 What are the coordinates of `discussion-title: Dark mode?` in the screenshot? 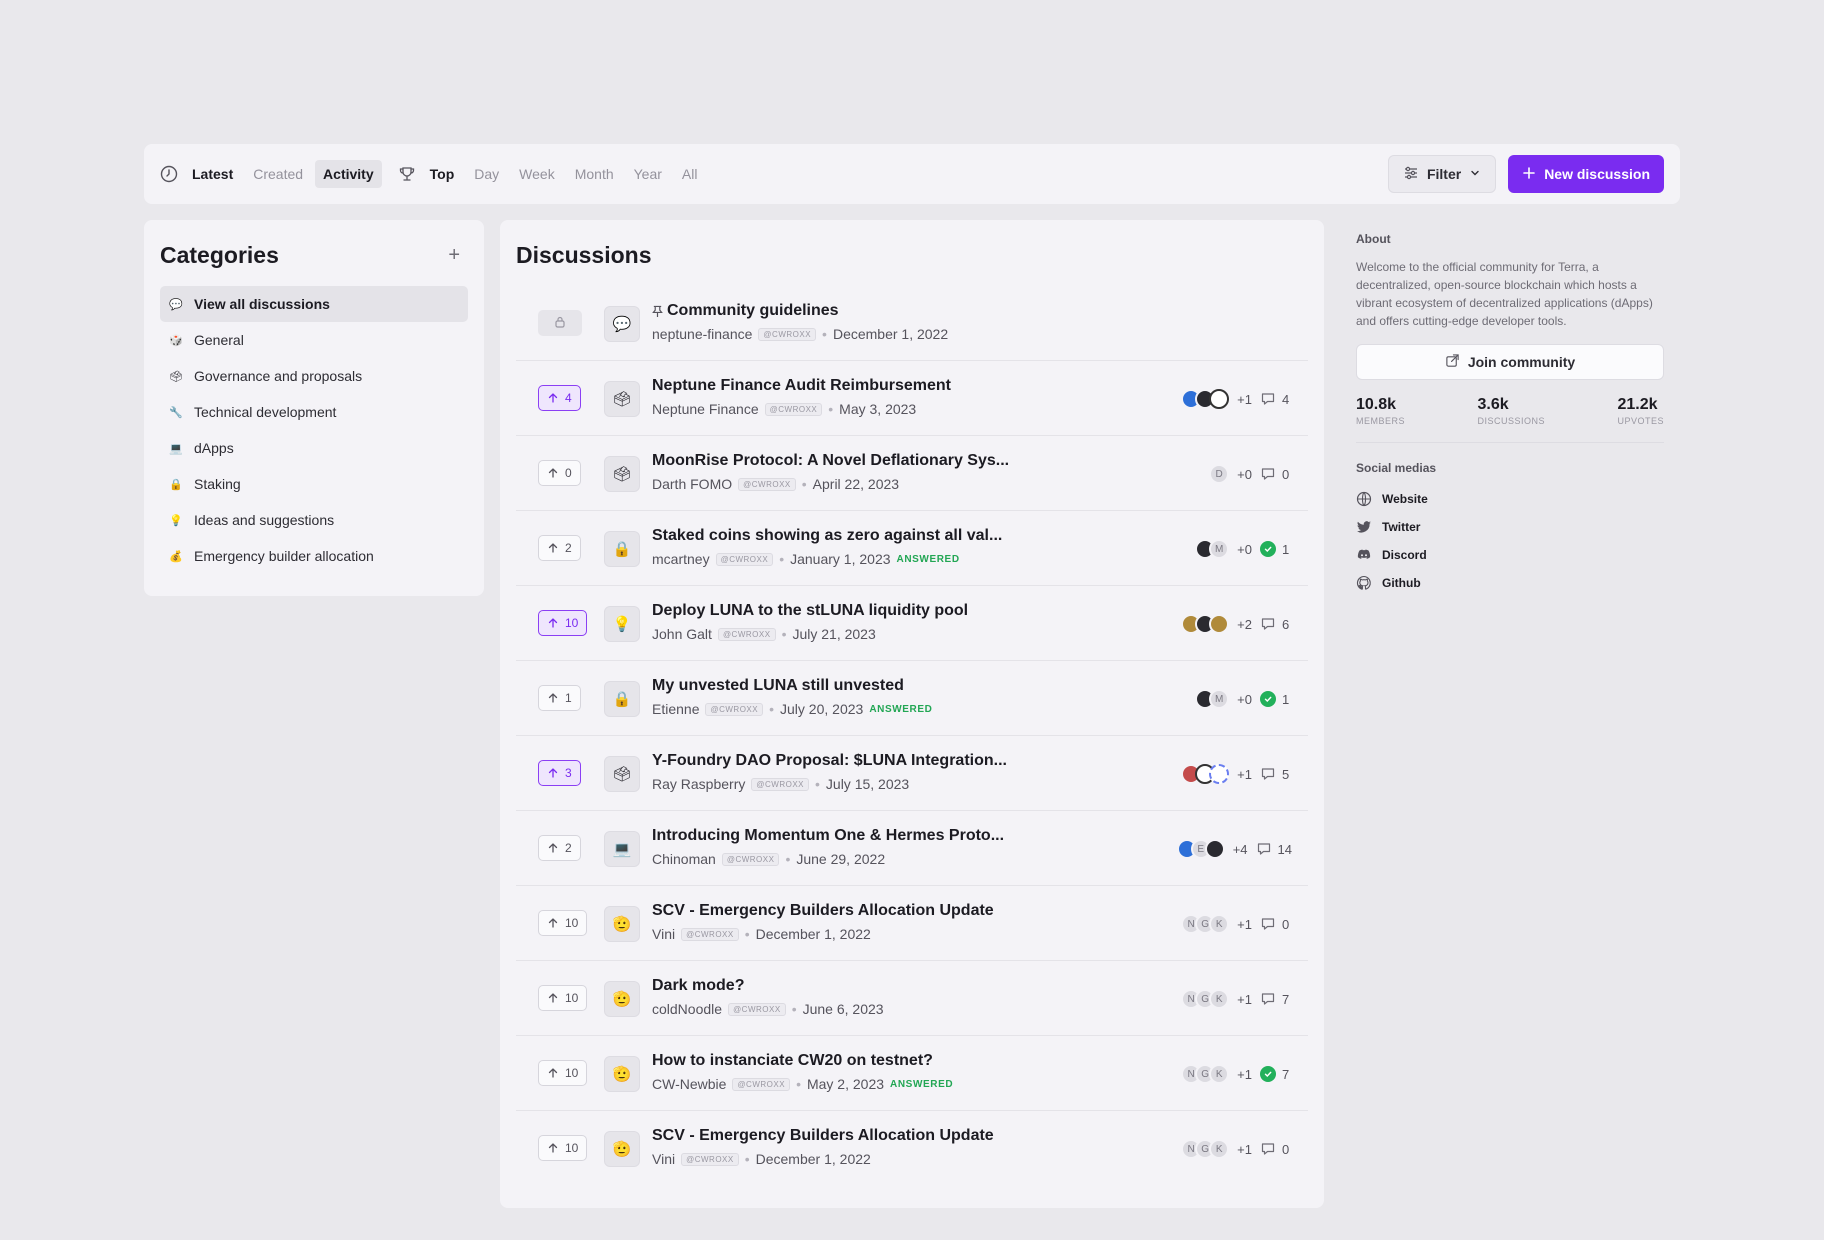 It's located at (768, 986).